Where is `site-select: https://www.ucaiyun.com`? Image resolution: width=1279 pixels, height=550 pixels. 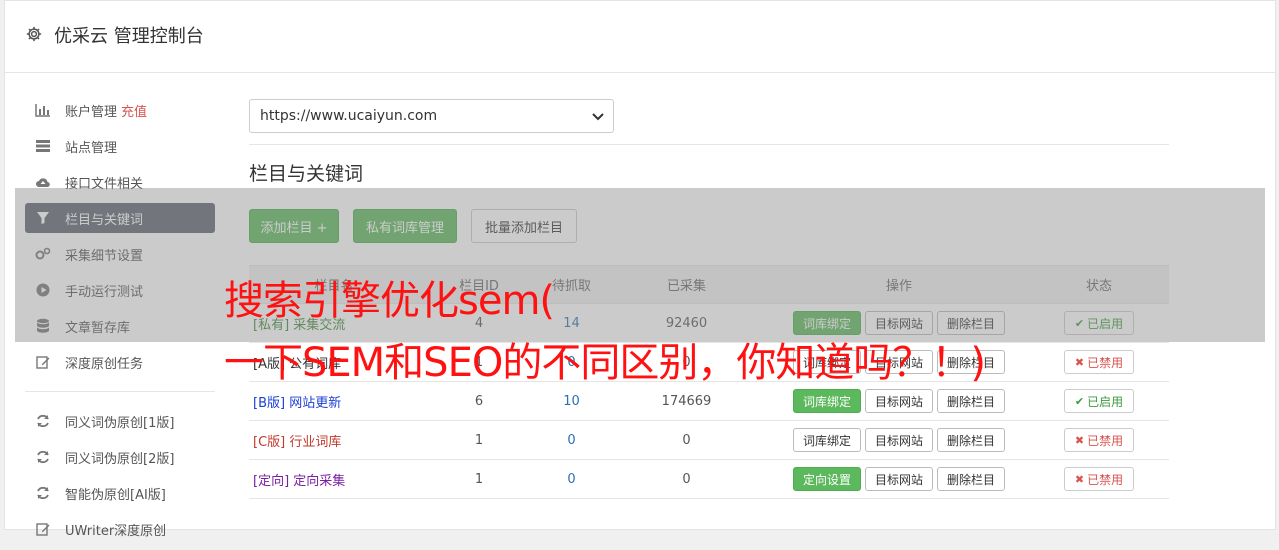 site-select: https://www.ucaiyun.com is located at coordinates (431, 116).